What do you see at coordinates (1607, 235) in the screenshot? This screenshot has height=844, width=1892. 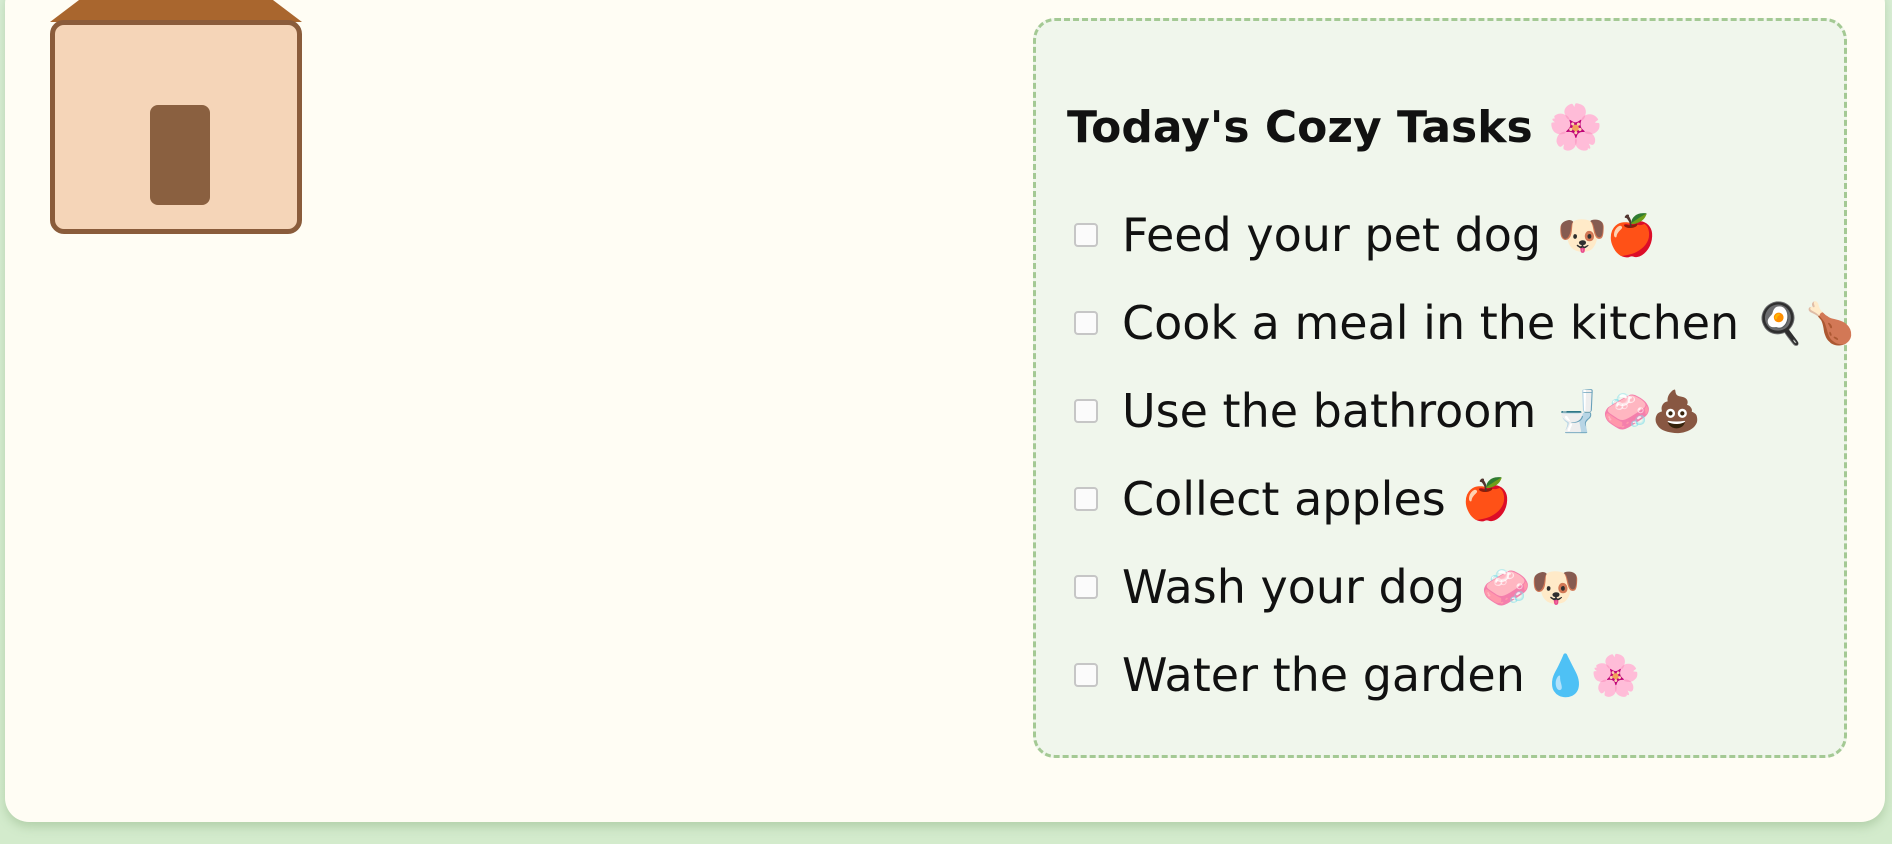 I see `task-emoji: 🐶🍎` at bounding box center [1607, 235].